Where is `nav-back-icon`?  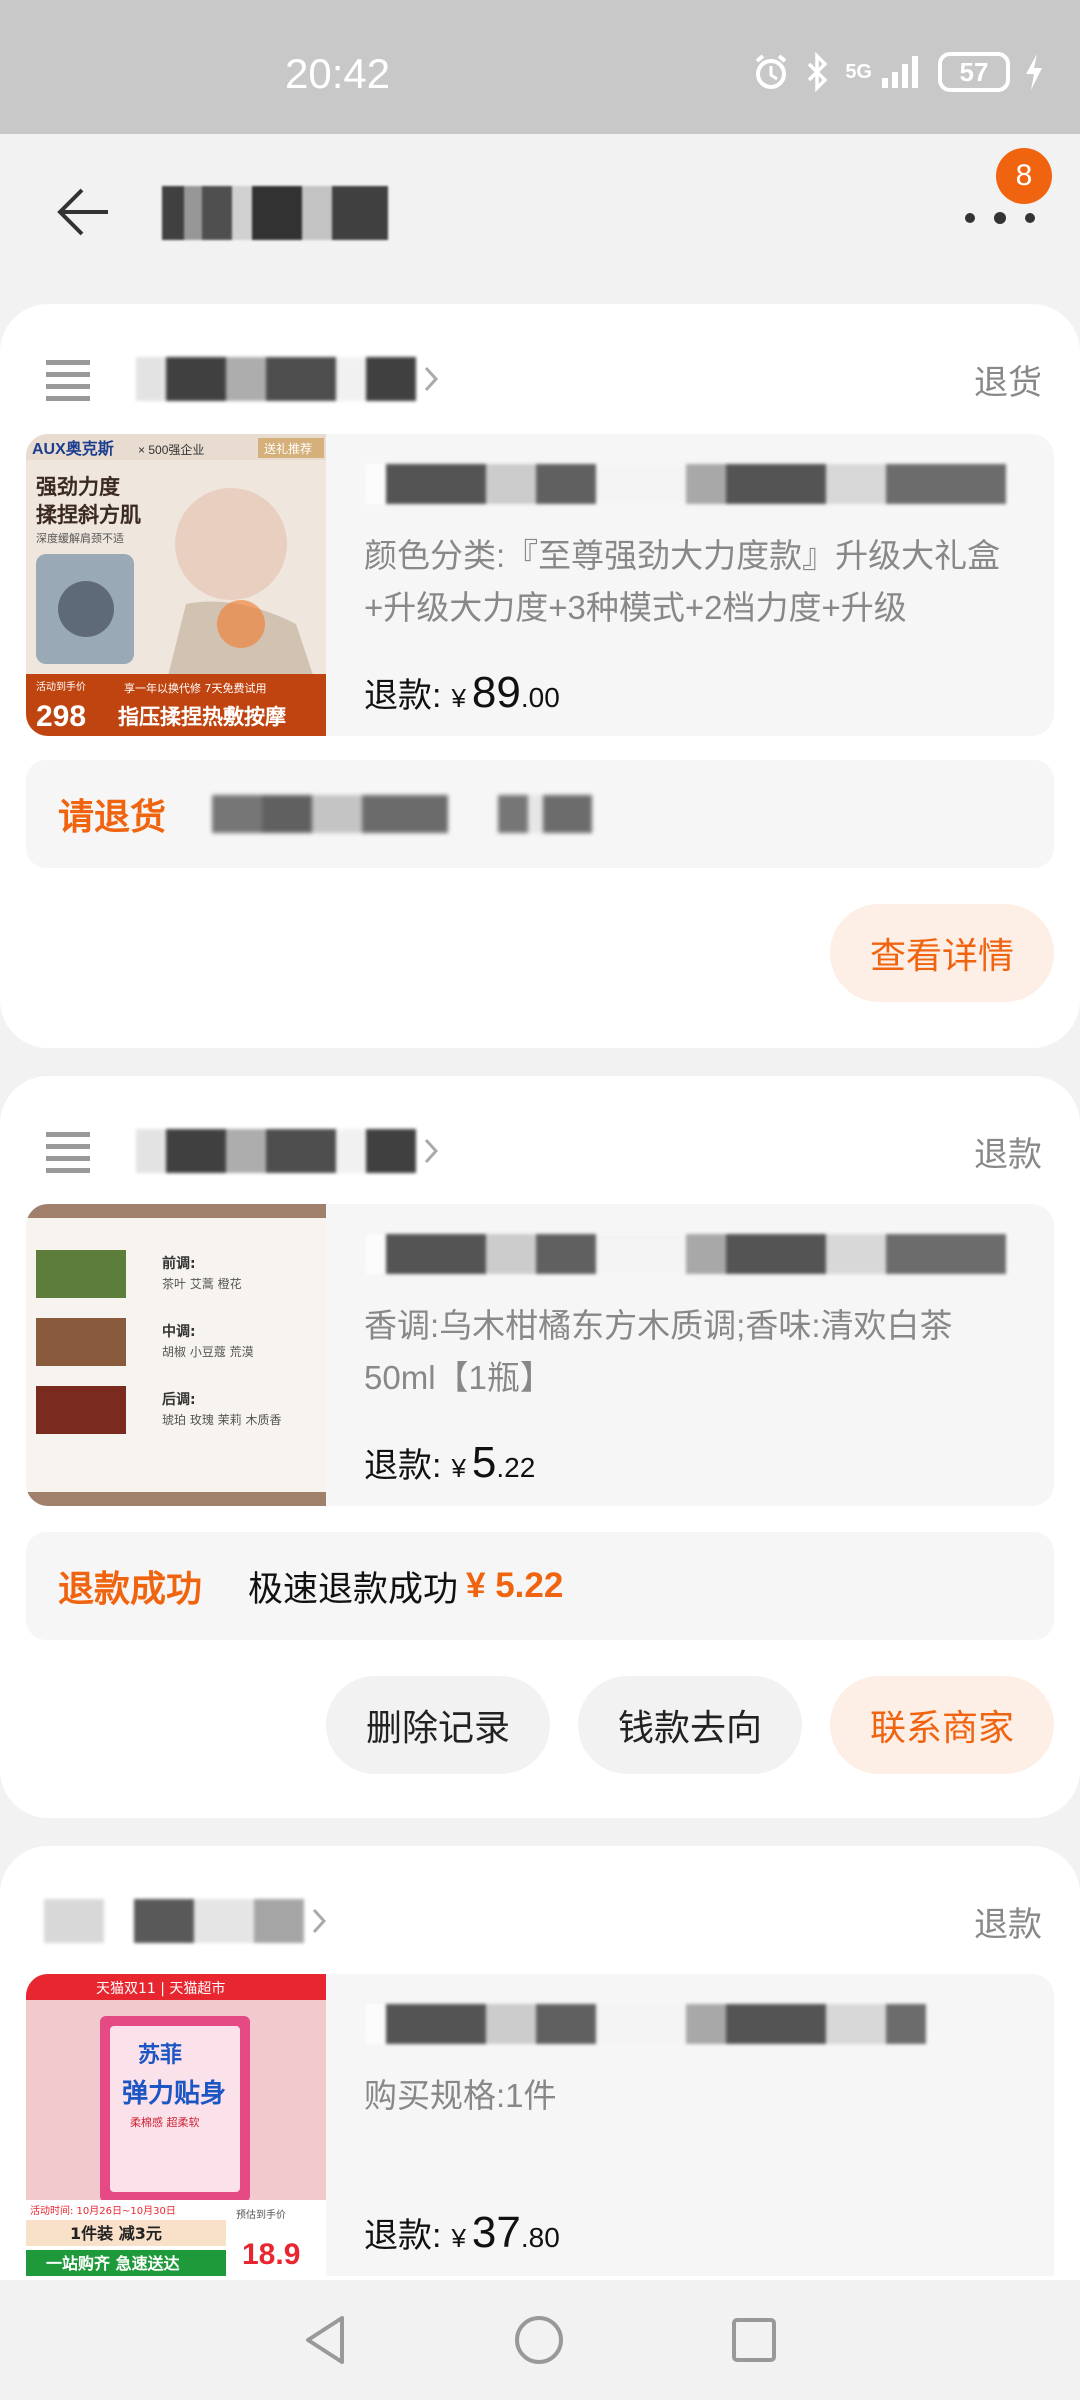 nav-back-icon is located at coordinates (325, 2340).